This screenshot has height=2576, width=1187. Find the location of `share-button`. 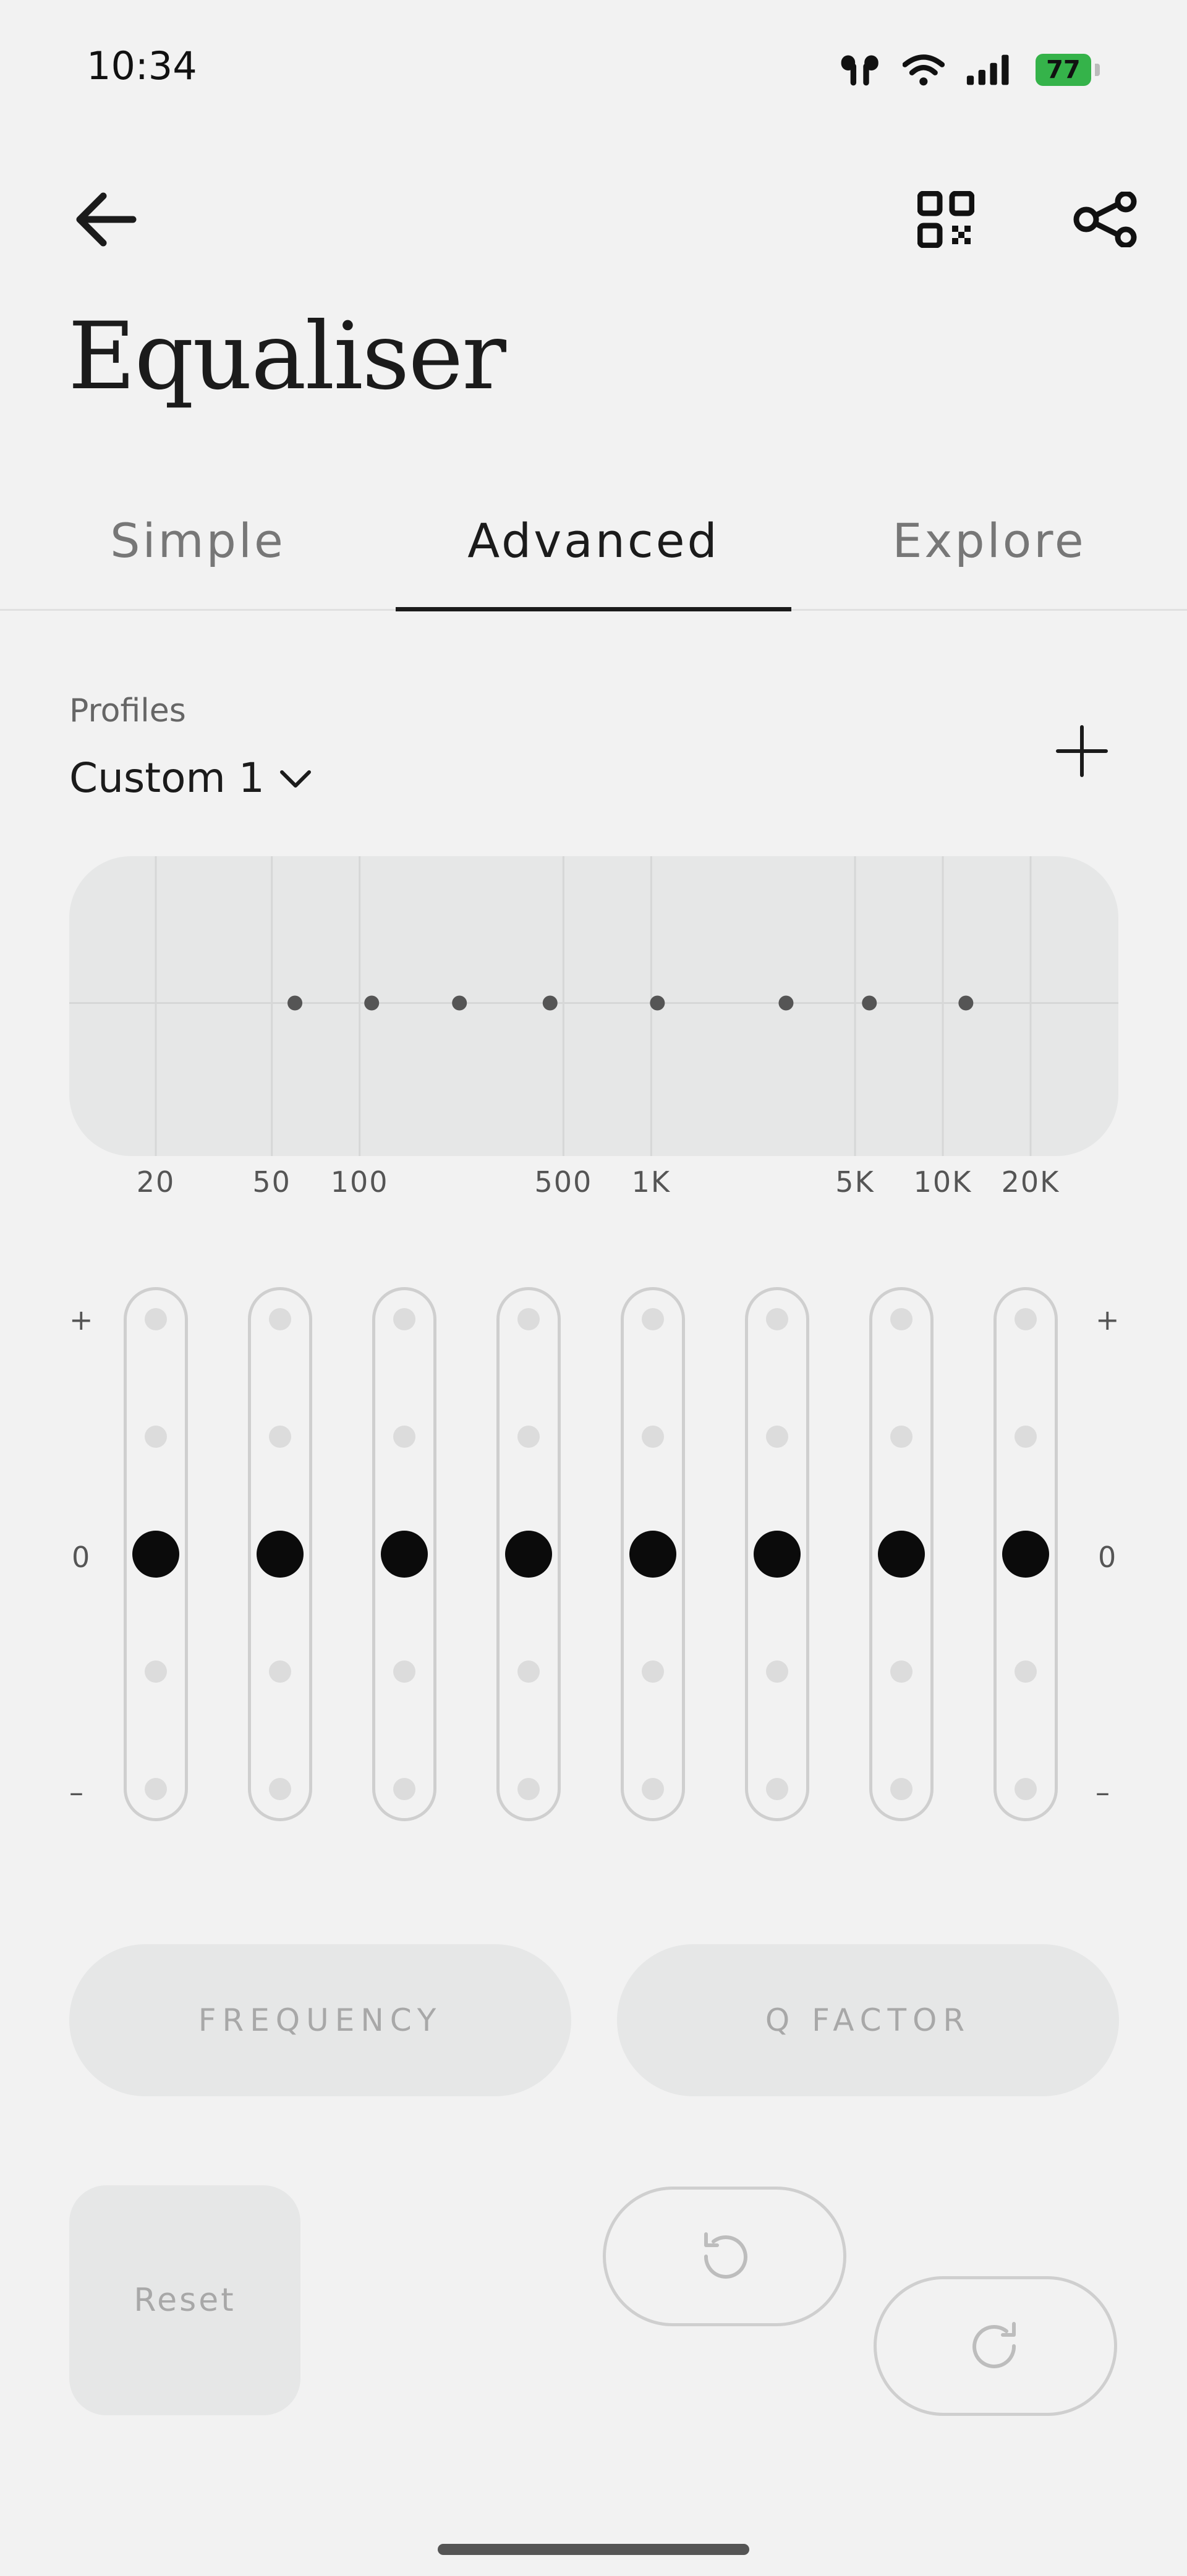

share-button is located at coordinates (1107, 219).